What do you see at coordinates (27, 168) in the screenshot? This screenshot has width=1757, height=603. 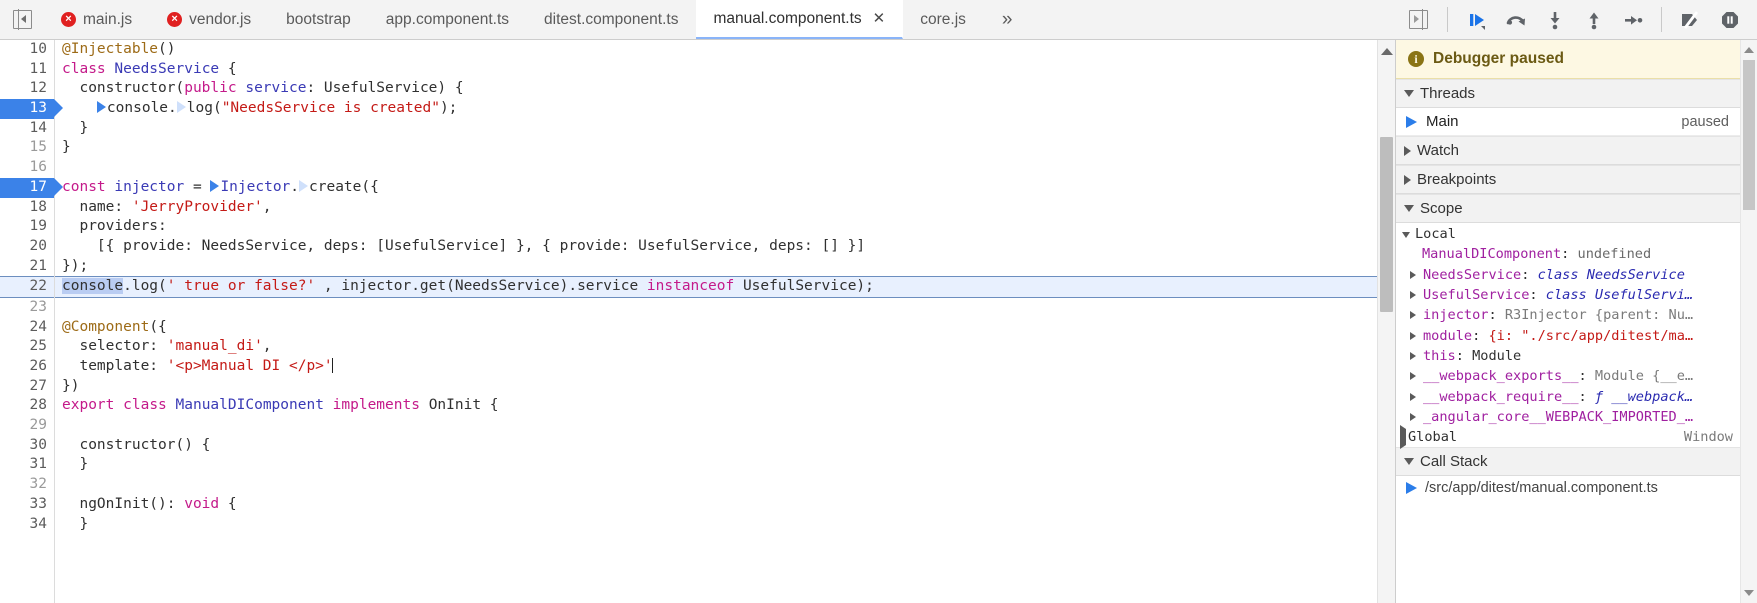 I see `line-number: 16` at bounding box center [27, 168].